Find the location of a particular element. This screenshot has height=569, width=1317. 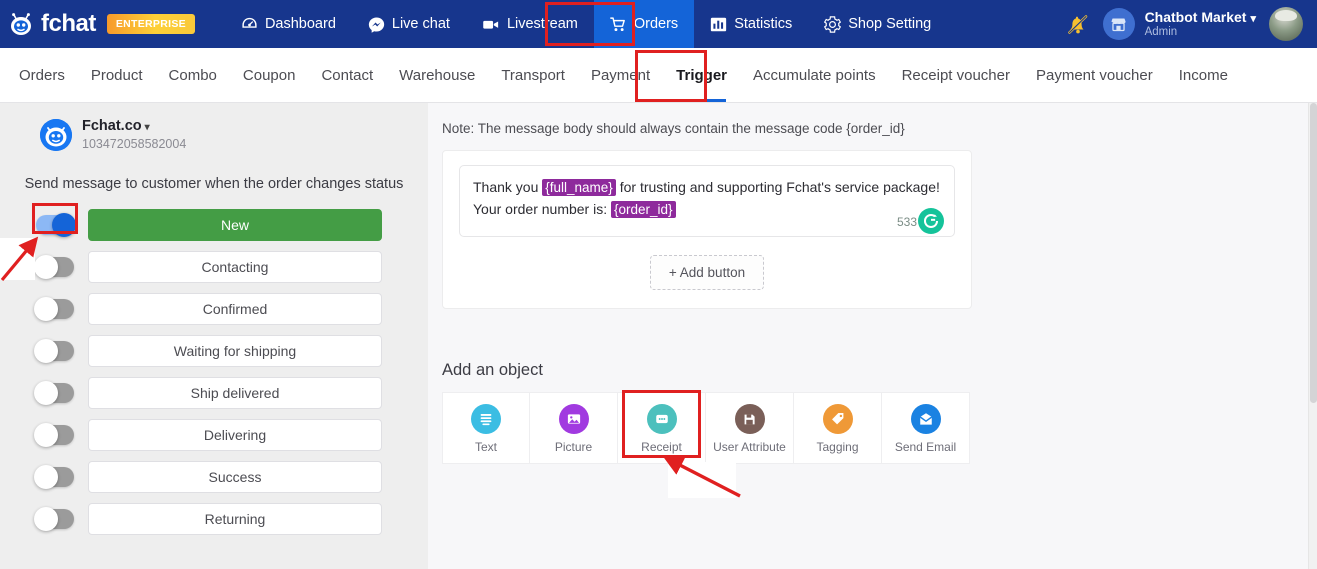

toggle-delivering is located at coordinates (54, 435).